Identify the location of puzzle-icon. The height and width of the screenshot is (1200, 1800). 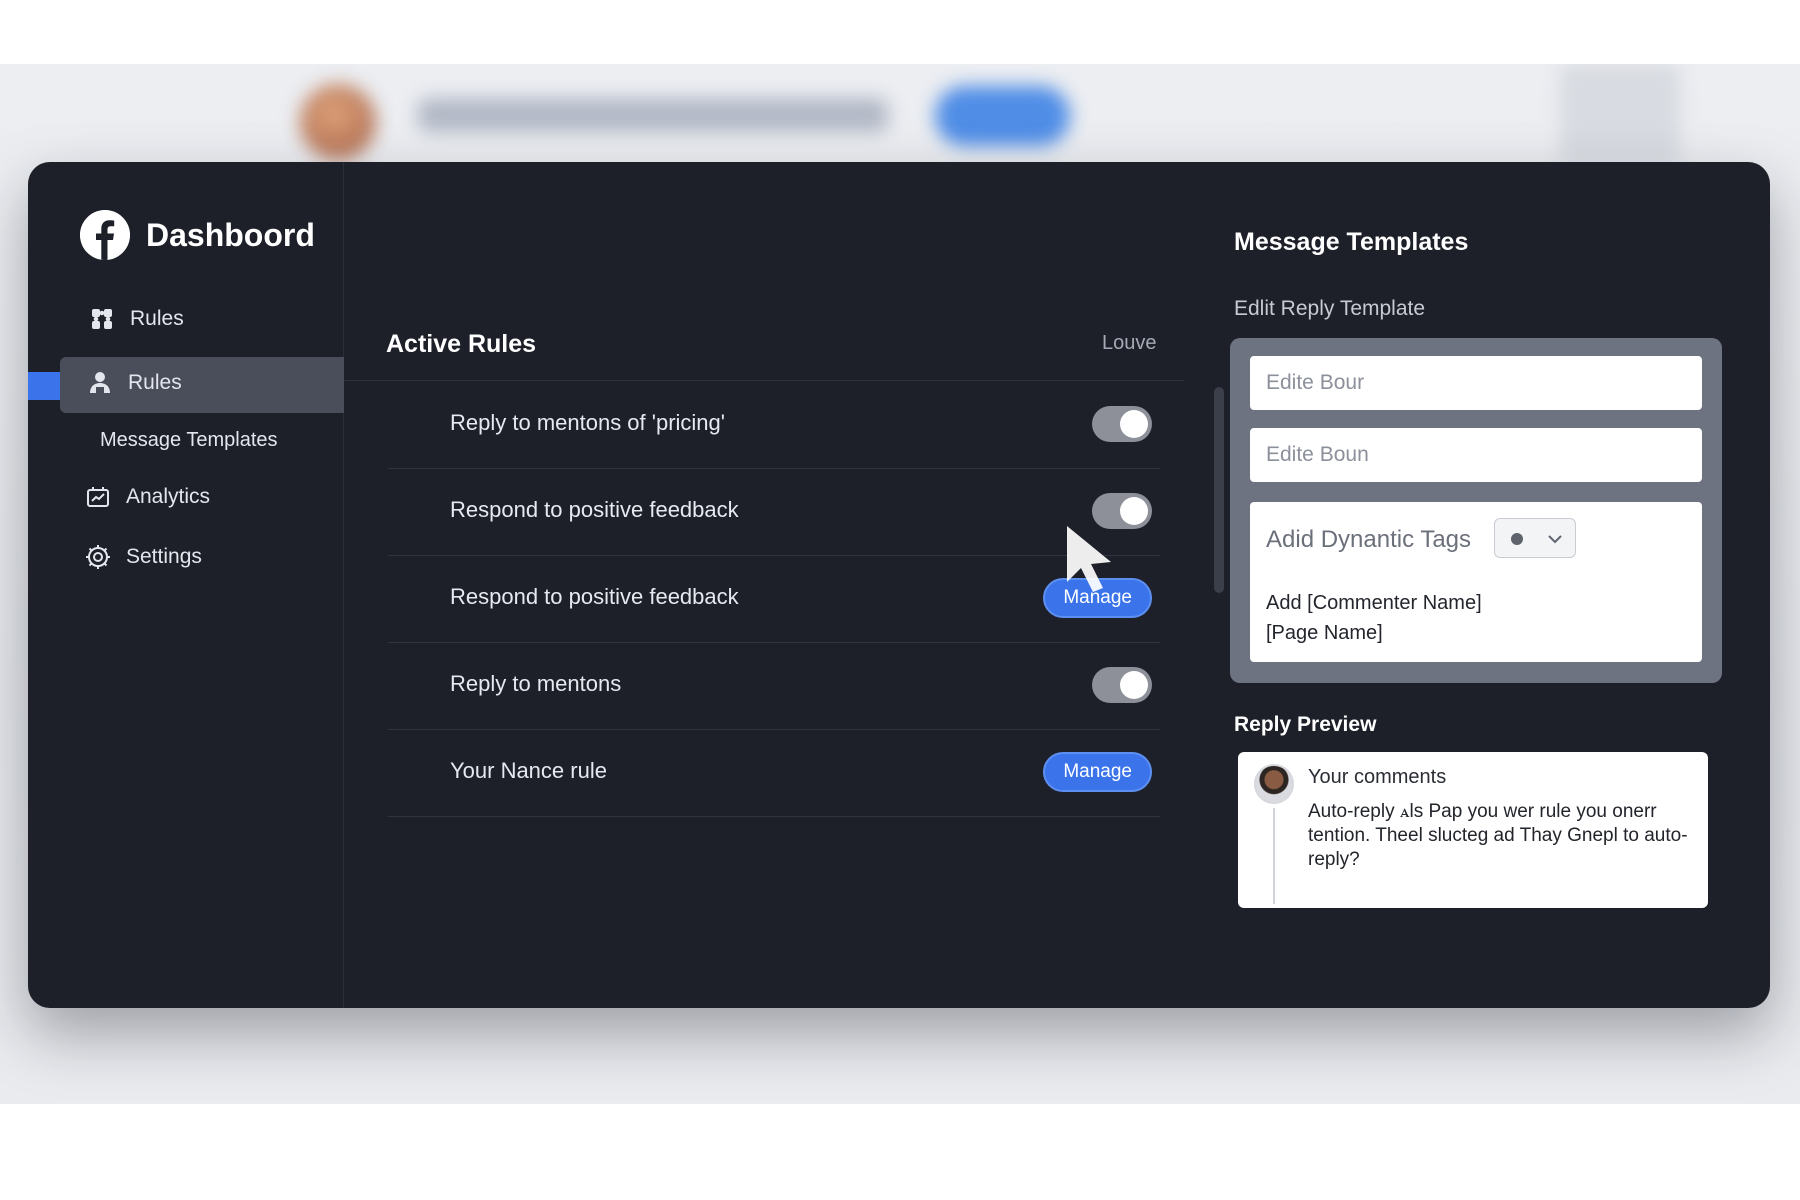
(102, 319).